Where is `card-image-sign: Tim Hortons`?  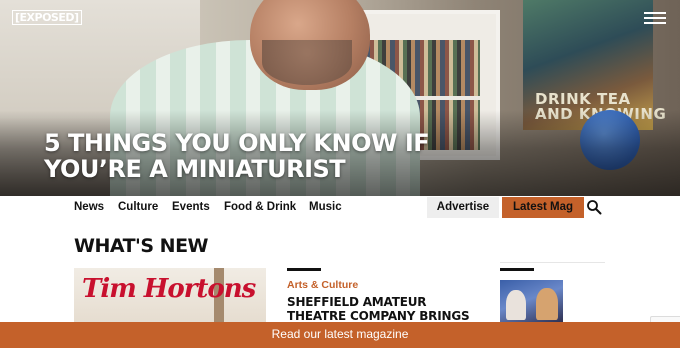
card-image-sign: Tim Hortons is located at coordinates (169, 289).